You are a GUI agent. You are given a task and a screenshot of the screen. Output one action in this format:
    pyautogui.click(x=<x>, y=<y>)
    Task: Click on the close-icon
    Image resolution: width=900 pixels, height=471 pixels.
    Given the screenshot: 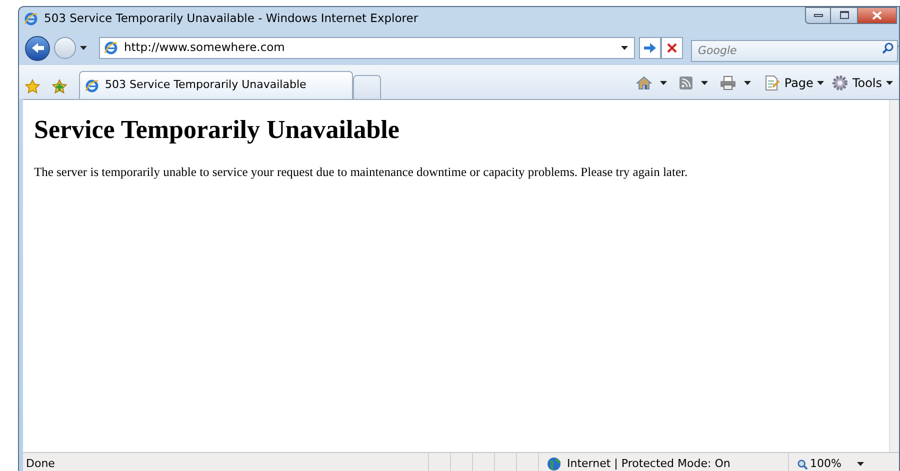 What is the action you would take?
    pyautogui.click(x=877, y=15)
    